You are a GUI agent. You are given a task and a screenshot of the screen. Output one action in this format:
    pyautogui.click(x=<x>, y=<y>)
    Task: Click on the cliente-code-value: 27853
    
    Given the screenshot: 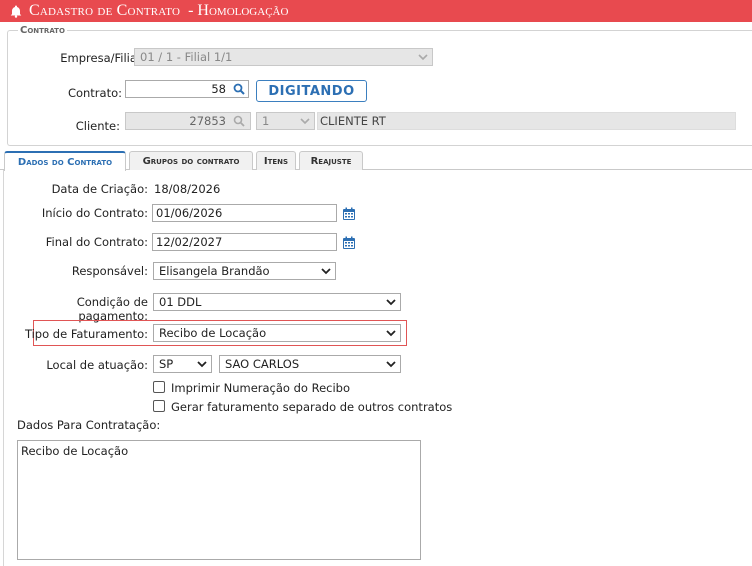 What is the action you would take?
    pyautogui.click(x=207, y=121)
    